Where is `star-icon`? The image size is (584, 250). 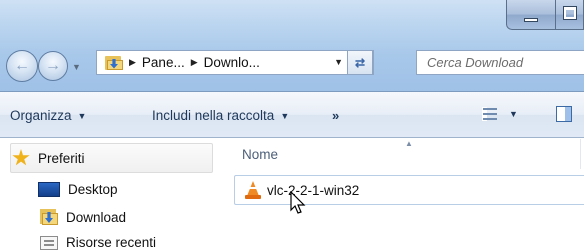 star-icon is located at coordinates (21, 157).